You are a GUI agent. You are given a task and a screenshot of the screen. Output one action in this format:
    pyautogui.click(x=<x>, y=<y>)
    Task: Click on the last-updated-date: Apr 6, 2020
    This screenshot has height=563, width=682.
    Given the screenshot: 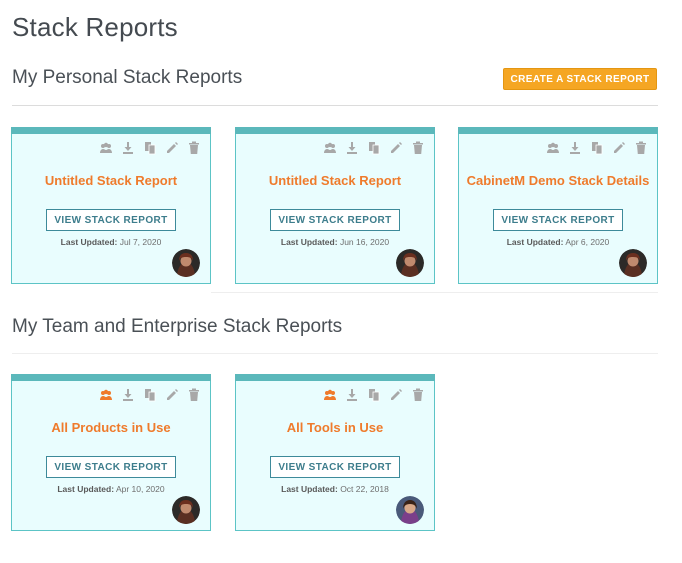 What is the action you would take?
    pyautogui.click(x=587, y=242)
    